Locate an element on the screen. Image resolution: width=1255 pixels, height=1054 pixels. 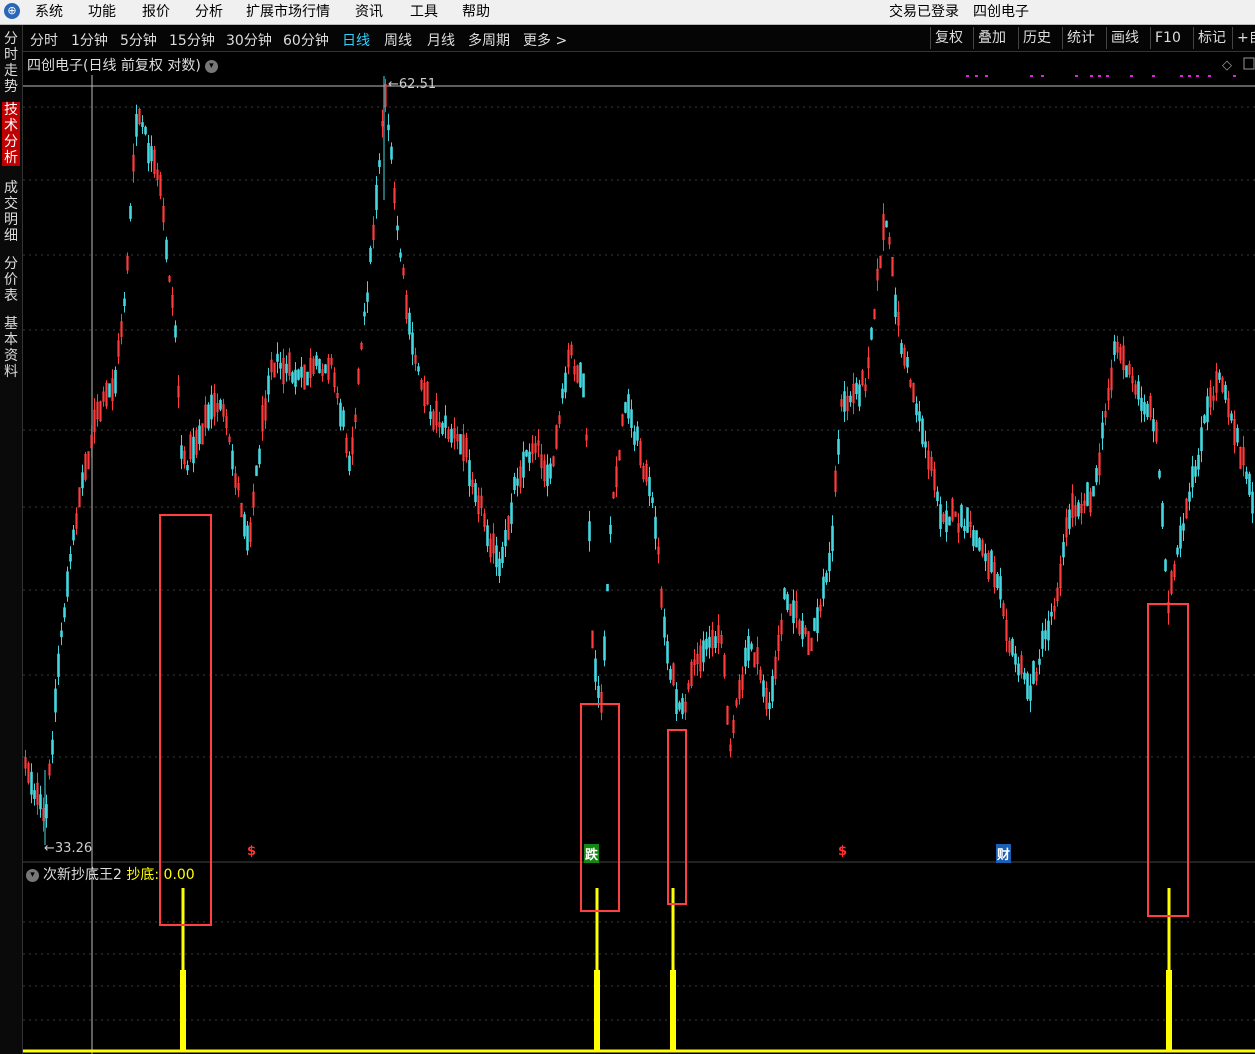
high-price-label: ←62.51 is located at coordinates (412, 84).